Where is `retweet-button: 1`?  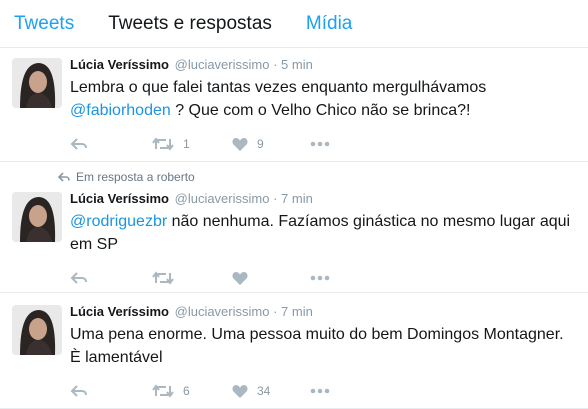 retweet-button: 1 is located at coordinates (192, 144).